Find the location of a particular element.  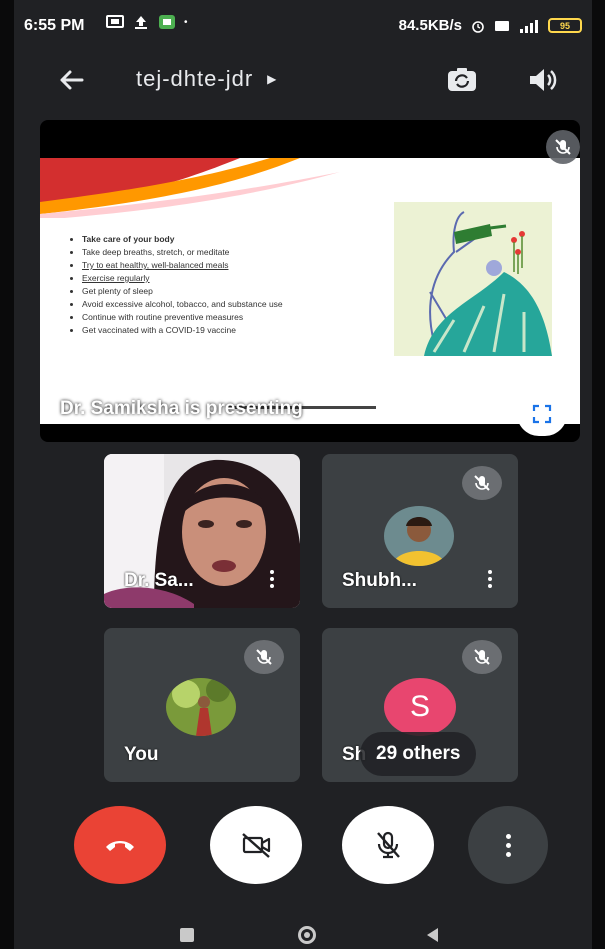

meeting-code-button: tej-dhte-jdr ▶ is located at coordinates (206, 79).